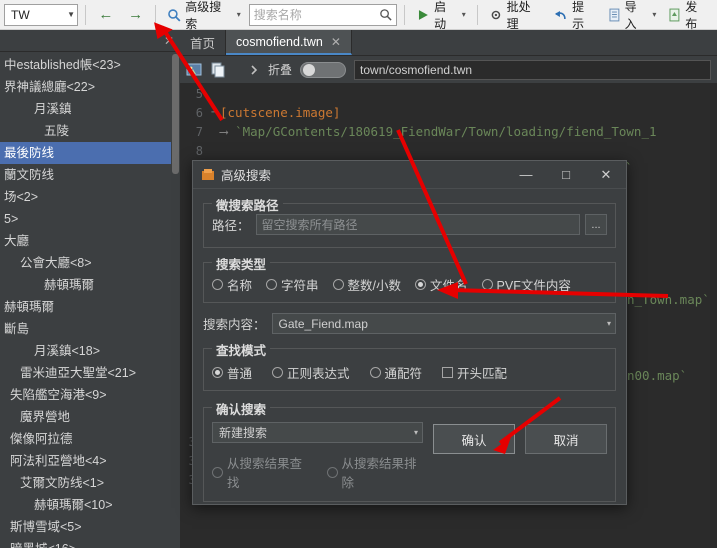  What do you see at coordinates (448, 372) in the screenshot?
I see `checkbox-icon` at bounding box center [448, 372].